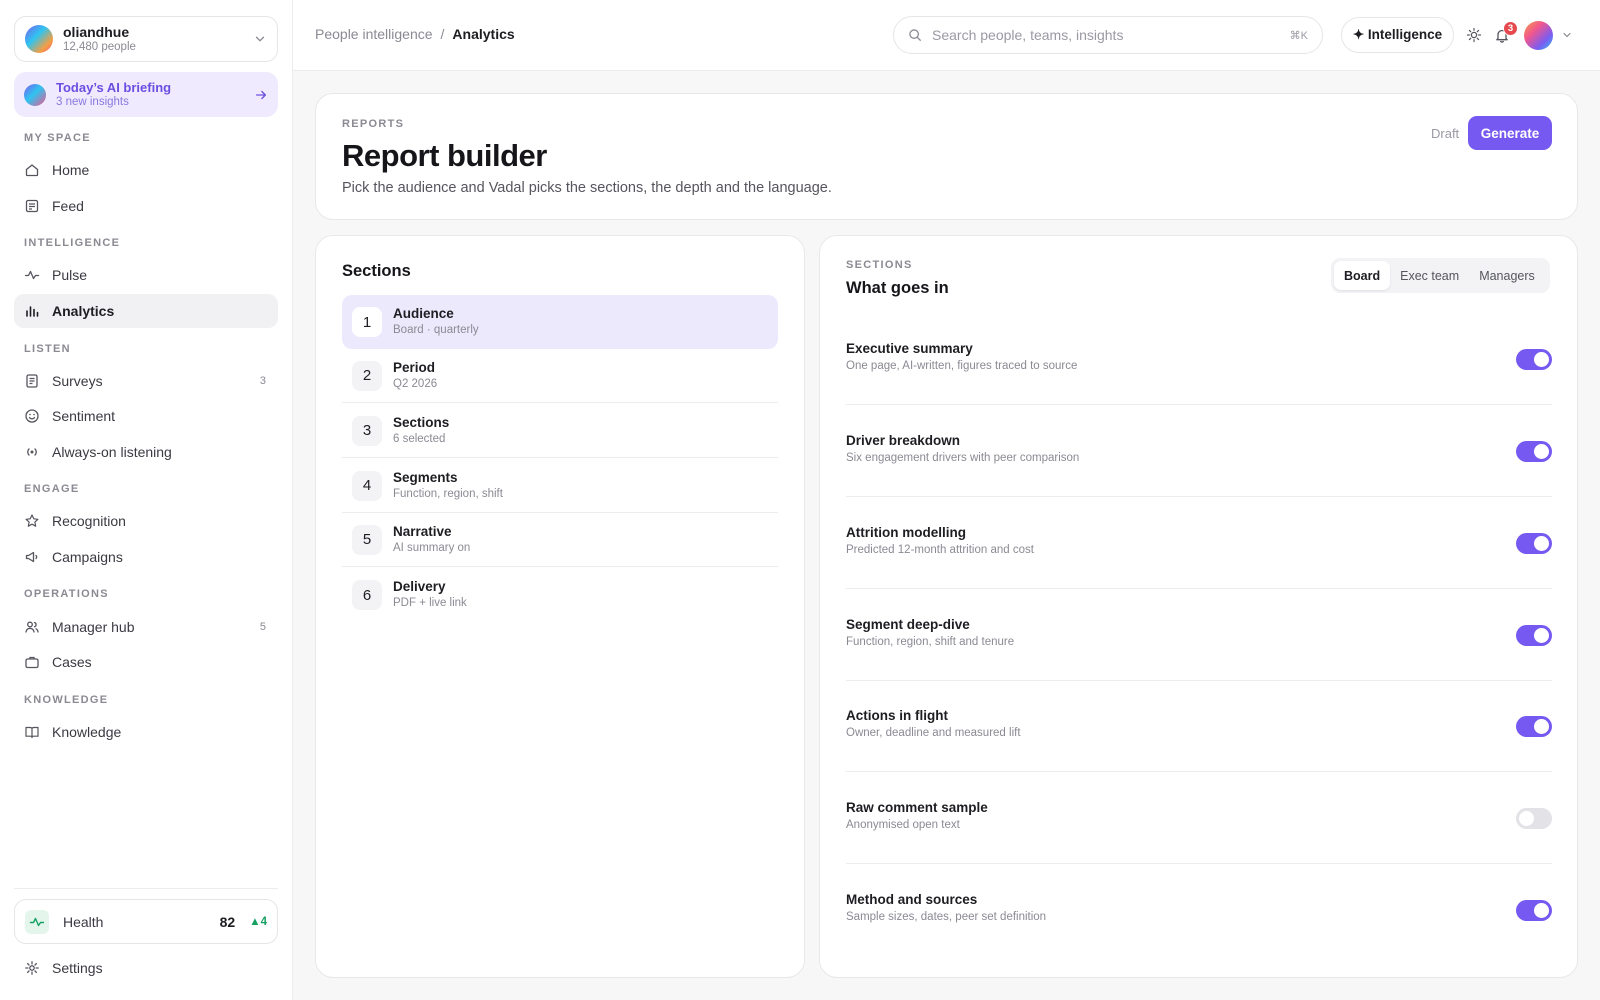 This screenshot has width=1600, height=1000. What do you see at coordinates (146, 627) in the screenshot?
I see `sidebar-item-manager-hub: Manager hub 5` at bounding box center [146, 627].